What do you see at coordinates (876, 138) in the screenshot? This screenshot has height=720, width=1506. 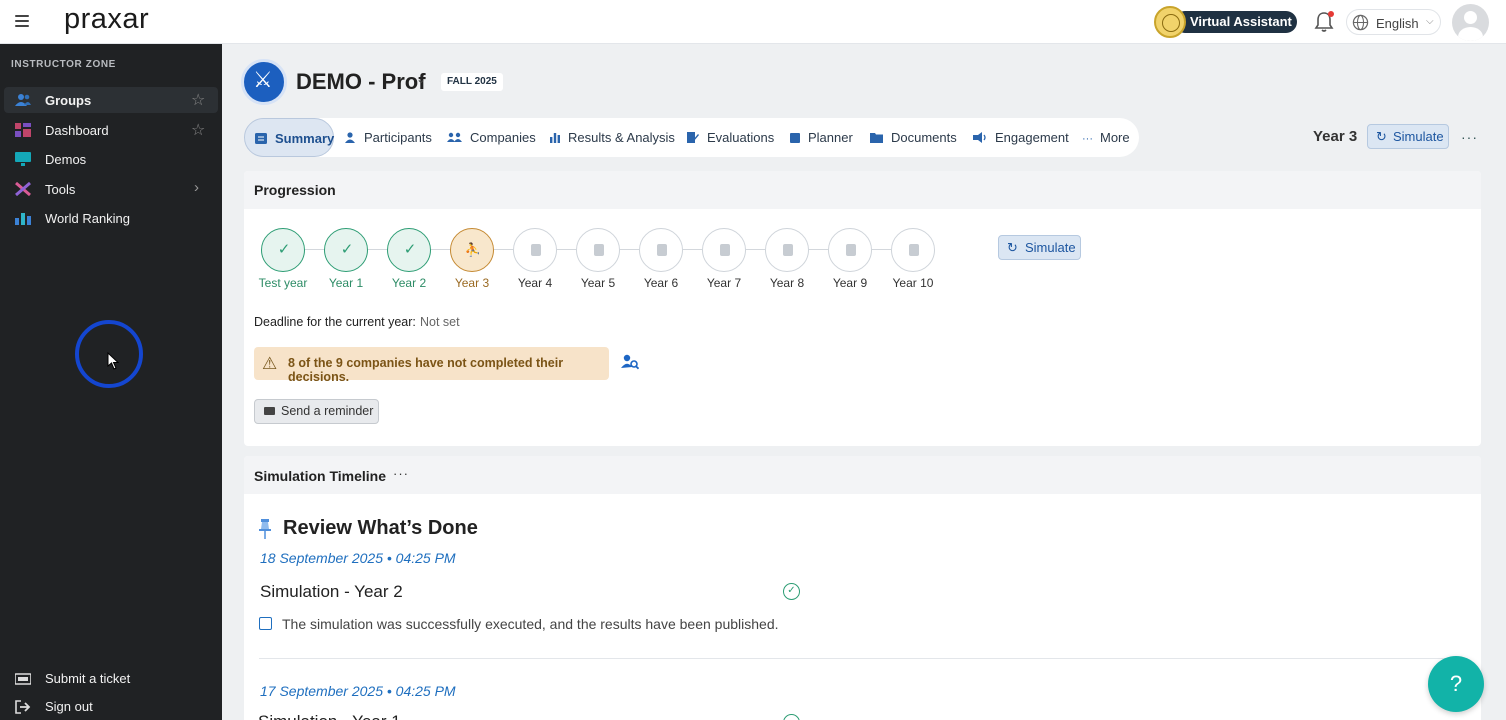 I see `folder-icon` at bounding box center [876, 138].